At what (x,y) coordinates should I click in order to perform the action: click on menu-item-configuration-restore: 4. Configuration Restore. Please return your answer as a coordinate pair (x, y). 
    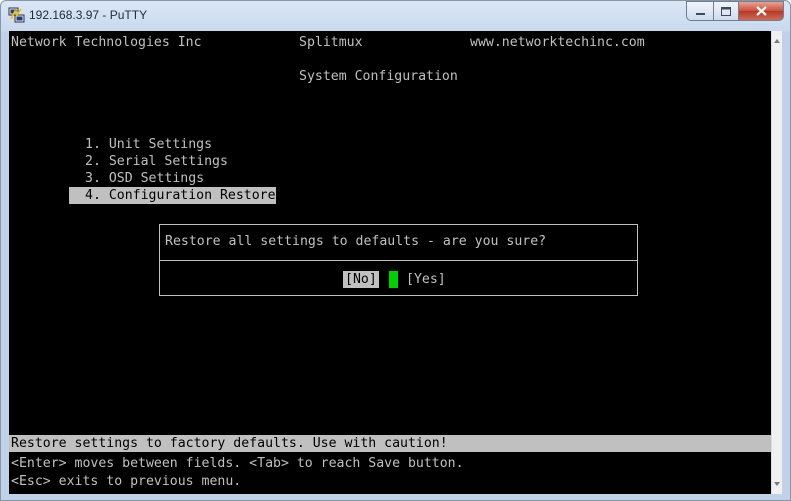
    Looking at the image, I should click on (172, 195).